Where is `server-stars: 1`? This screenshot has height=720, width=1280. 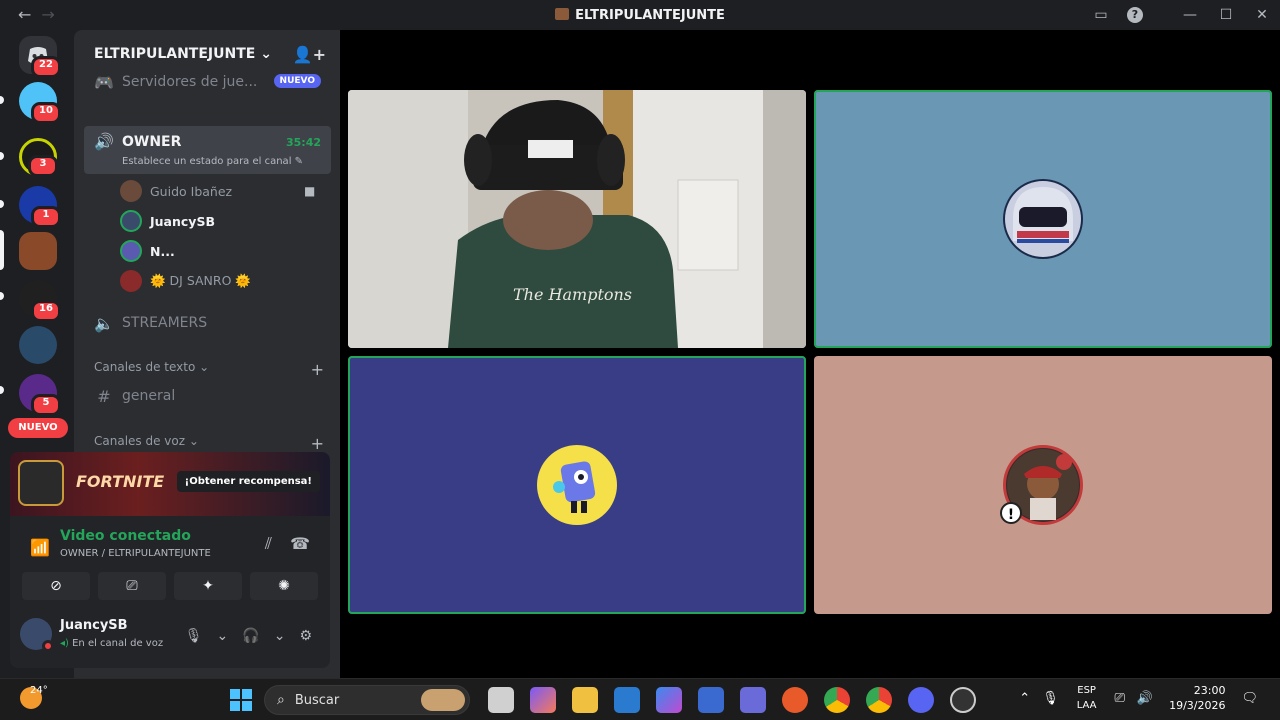
server-stars: 1 is located at coordinates (40, 207).